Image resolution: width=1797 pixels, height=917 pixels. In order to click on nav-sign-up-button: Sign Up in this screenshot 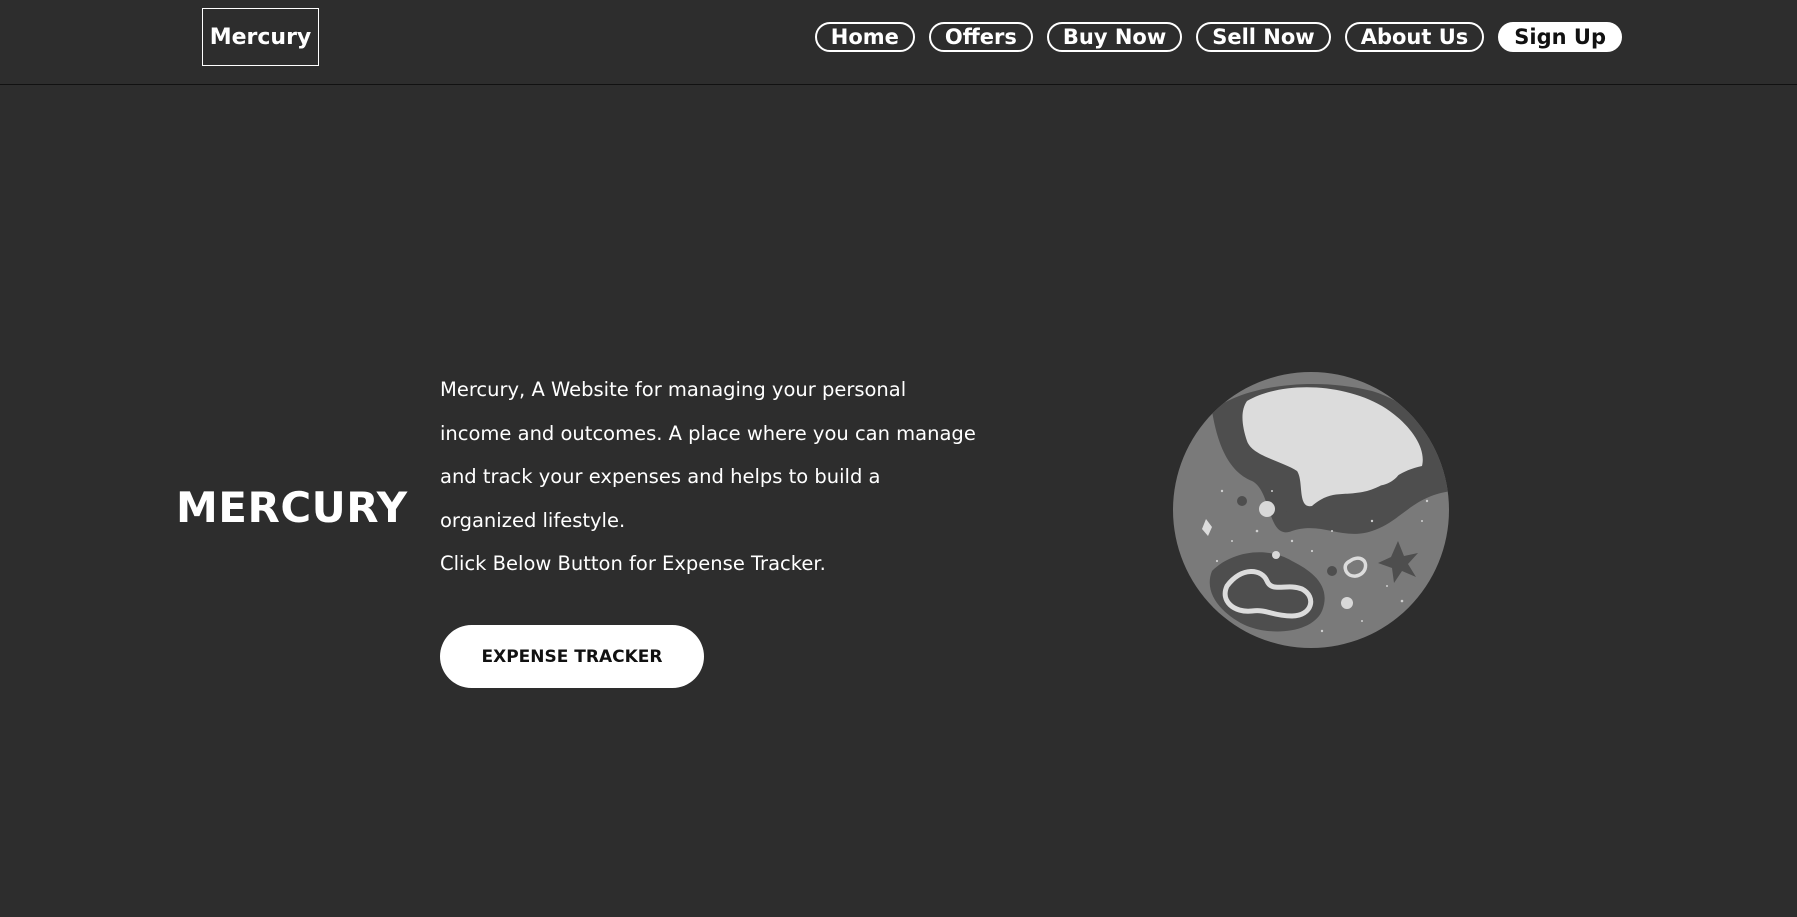, I will do `click(1560, 37)`.